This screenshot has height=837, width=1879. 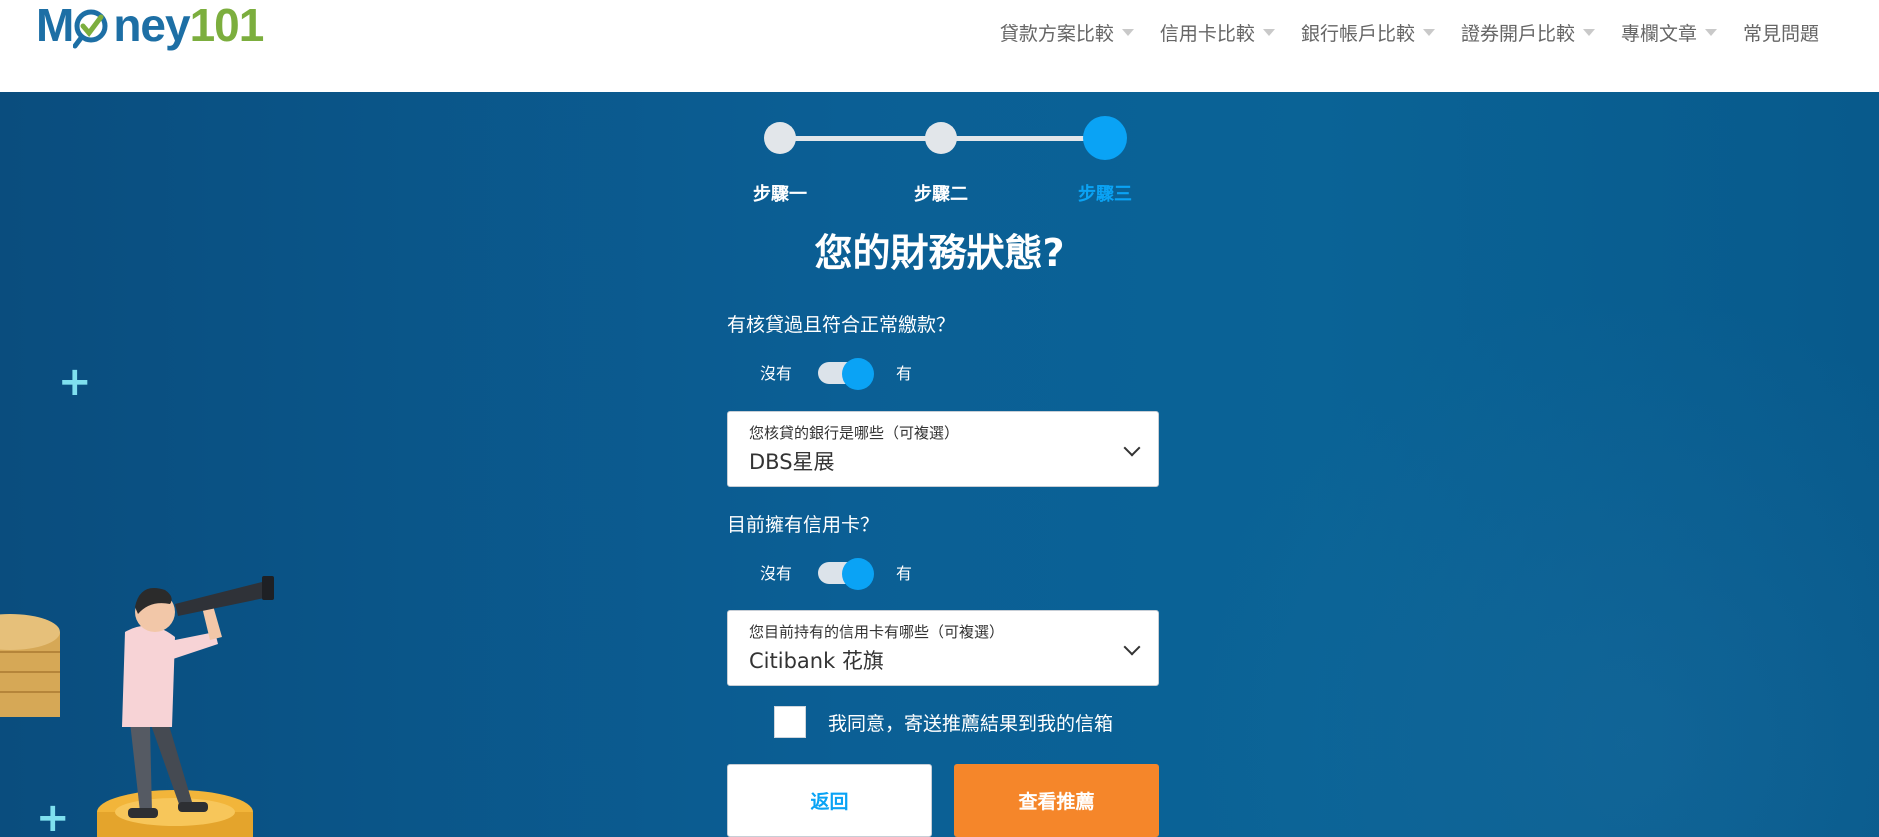 What do you see at coordinates (792, 462) in the screenshot?
I see `select-value: DBS星展` at bounding box center [792, 462].